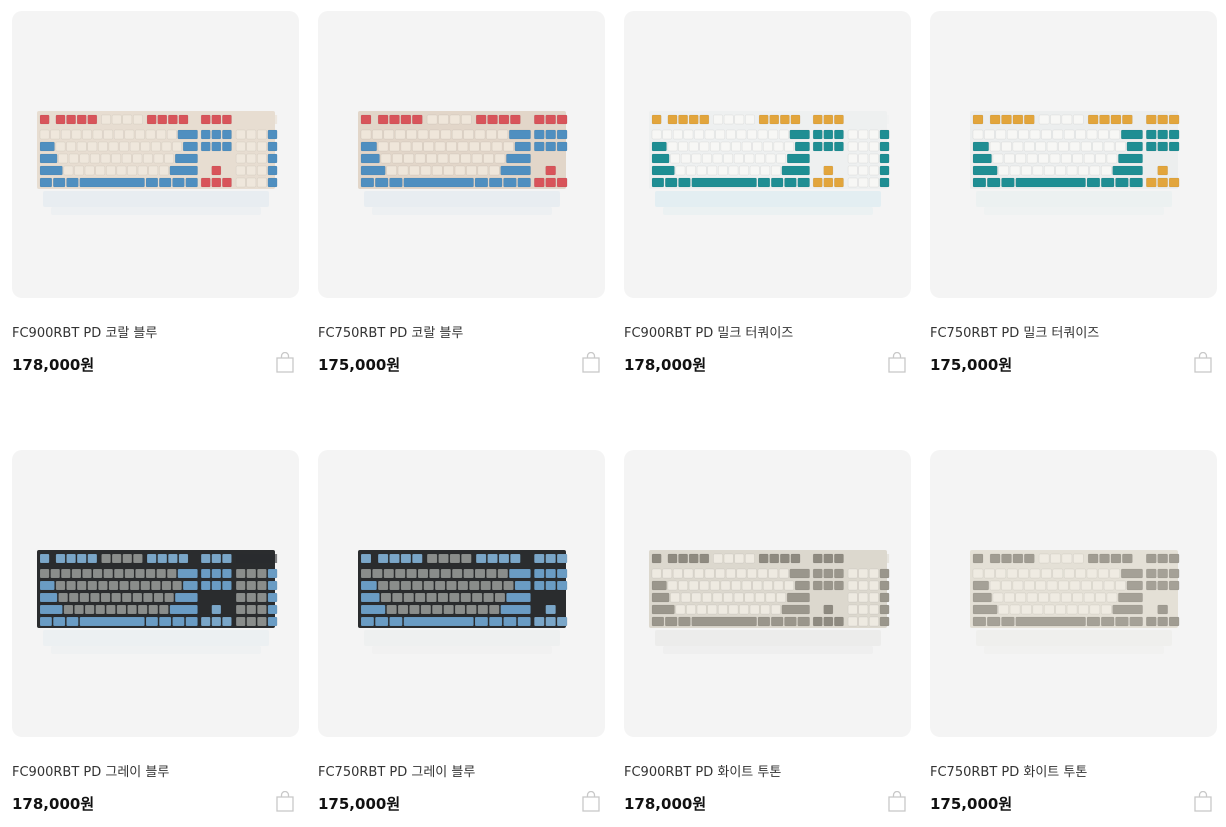  Describe the element at coordinates (390, 331) in the screenshot. I see `product-name: FC750RBT PD 코랄 블루` at that location.